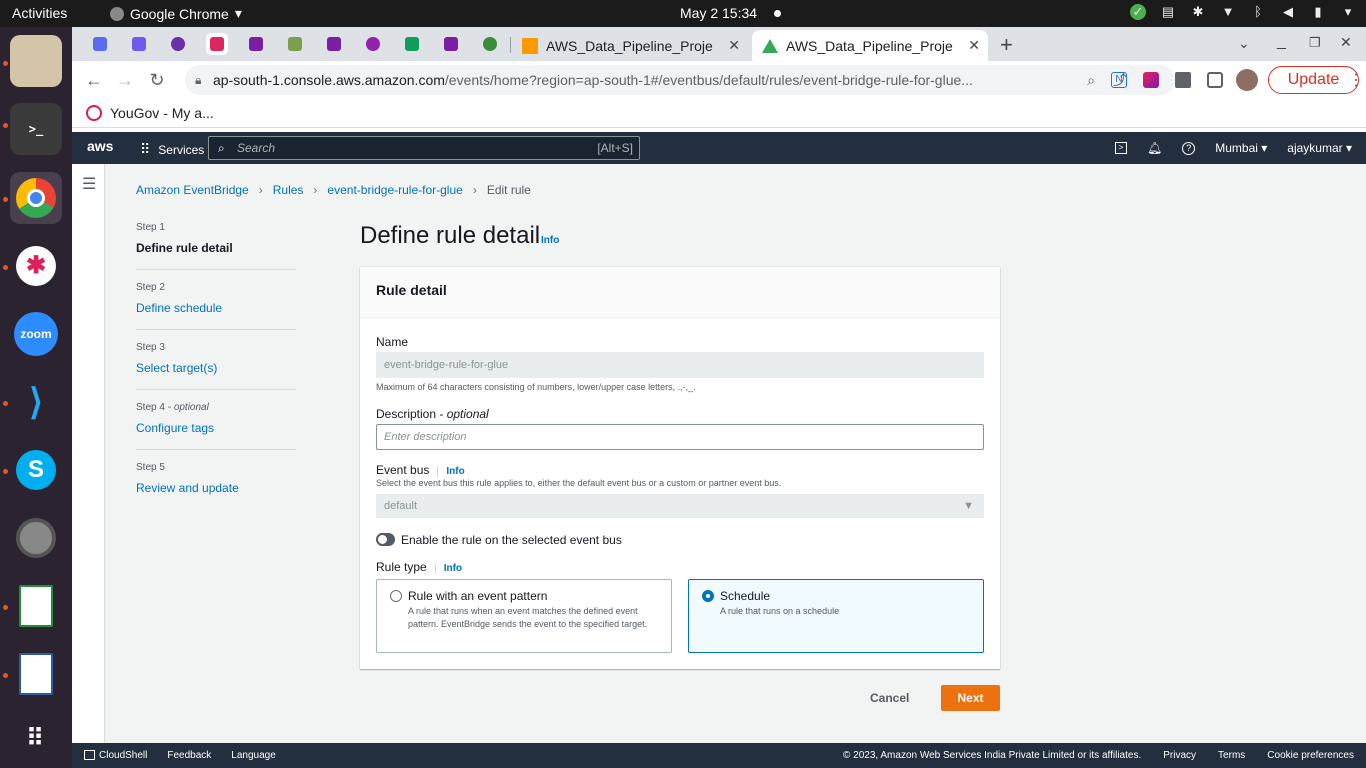 The image size is (1366, 768). What do you see at coordinates (401, 506) in the screenshot?
I see `event-bus-value: default` at bounding box center [401, 506].